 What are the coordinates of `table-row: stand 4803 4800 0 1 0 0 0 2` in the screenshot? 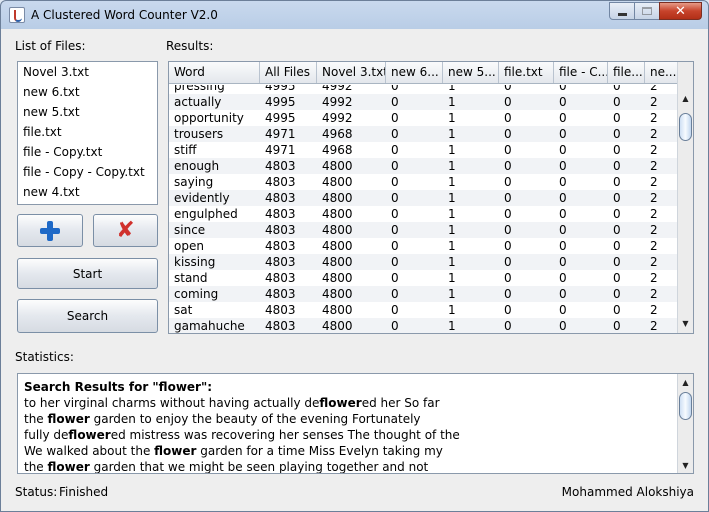 It's located at (424, 278).